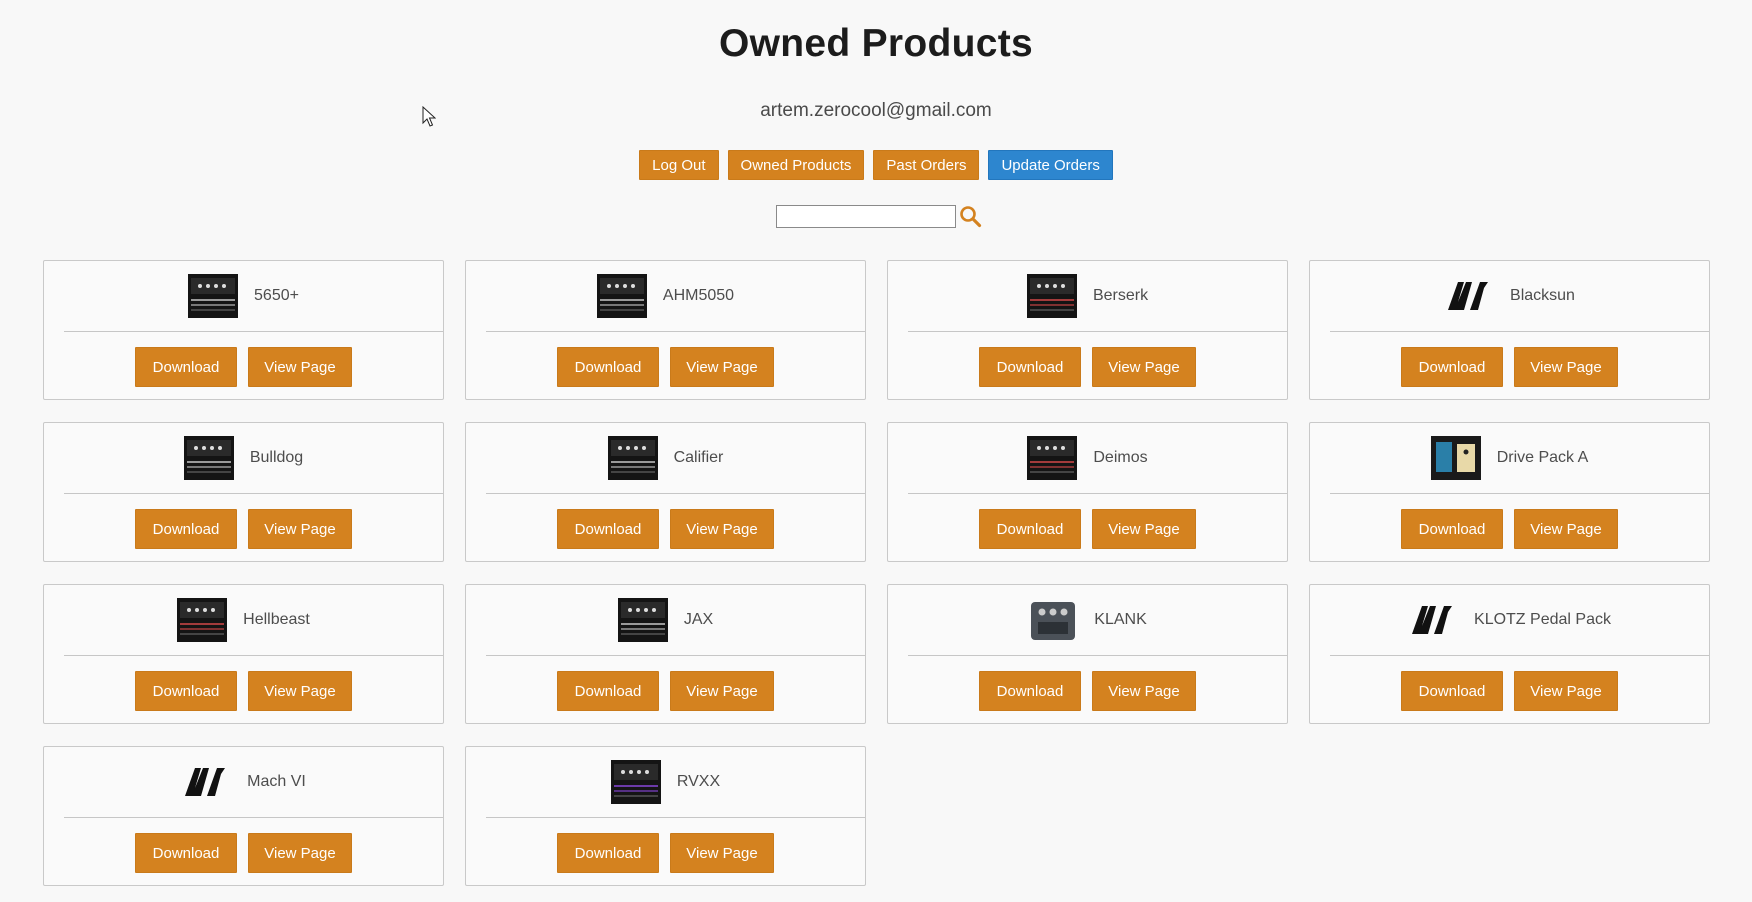  I want to click on product-name: AHM5050, so click(698, 295).